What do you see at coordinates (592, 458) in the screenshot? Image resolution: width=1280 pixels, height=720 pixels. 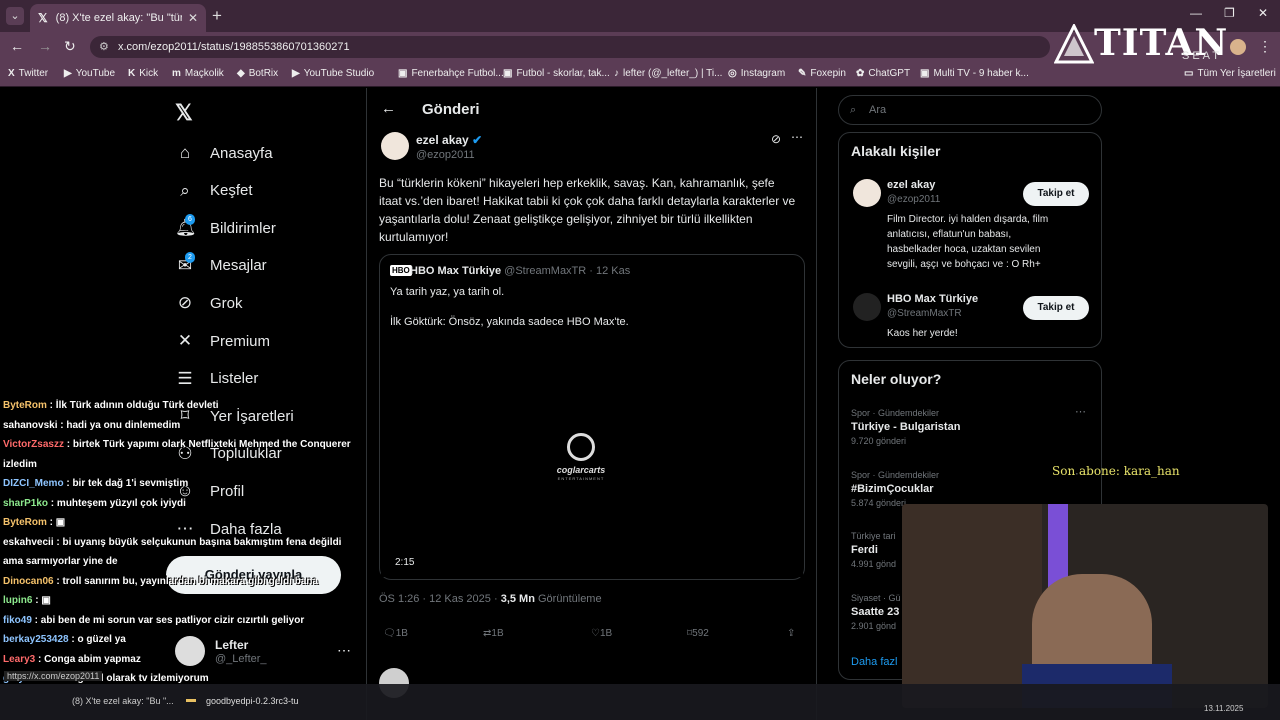 I see `video-player: coglarcarts ENTERTAINMENT 2:15` at bounding box center [592, 458].